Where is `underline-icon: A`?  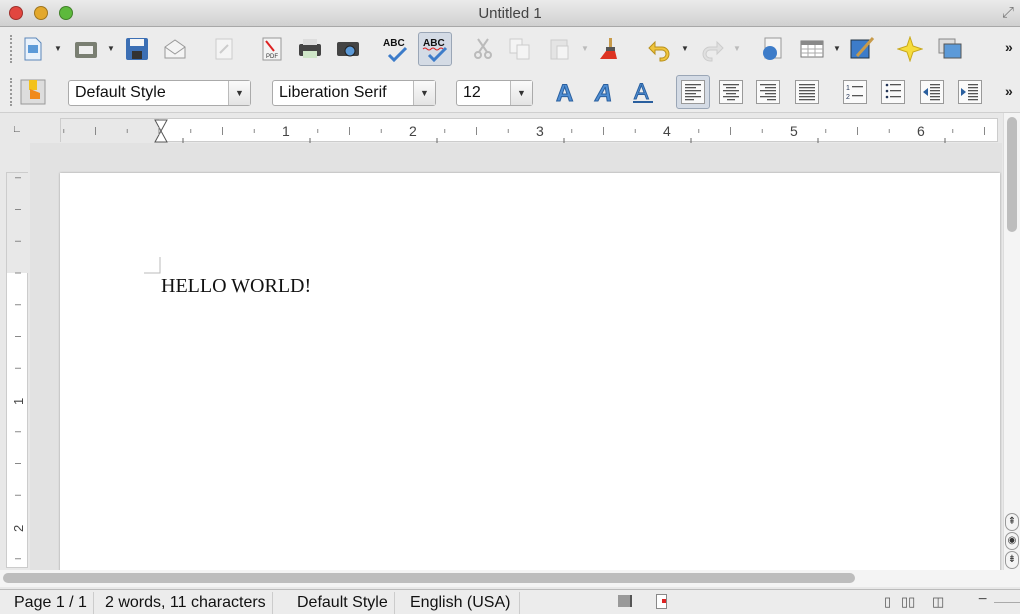 underline-icon: A is located at coordinates (643, 92).